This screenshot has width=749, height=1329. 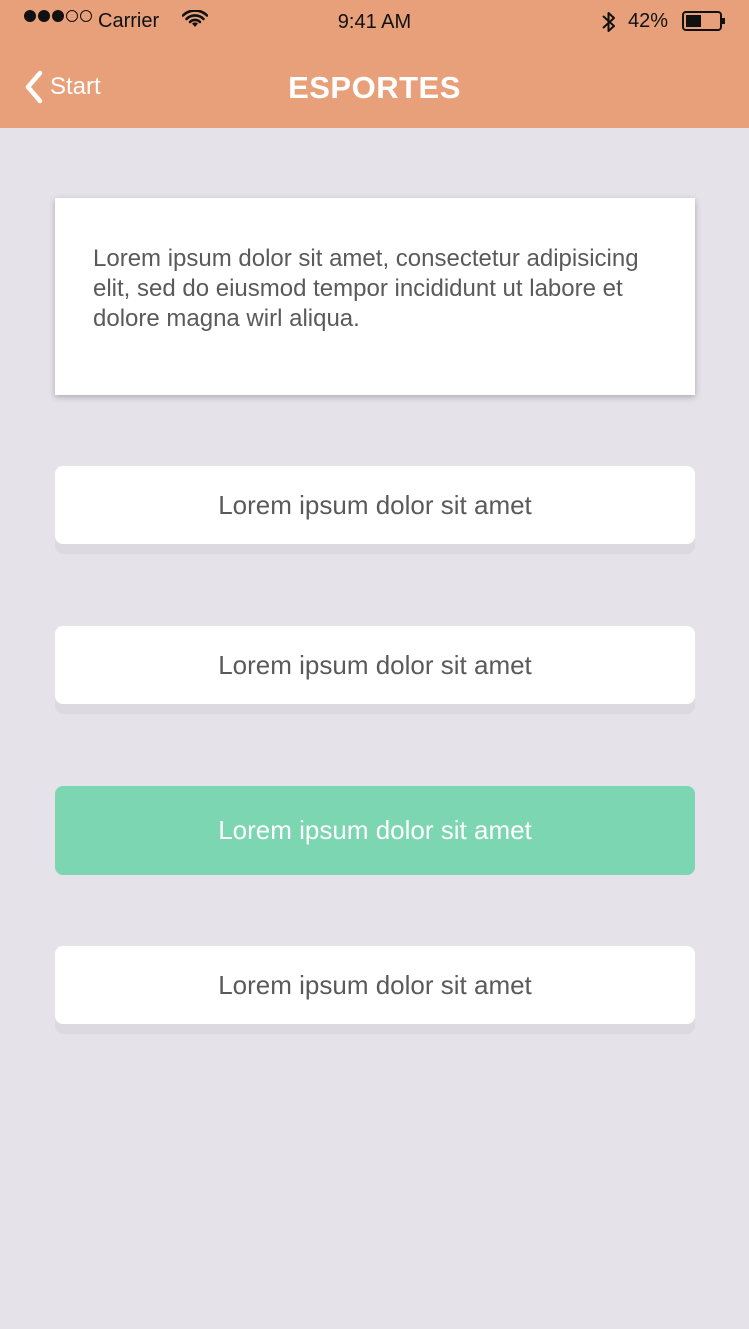 What do you see at coordinates (608, 22) in the screenshot?
I see `bluetooth-icon` at bounding box center [608, 22].